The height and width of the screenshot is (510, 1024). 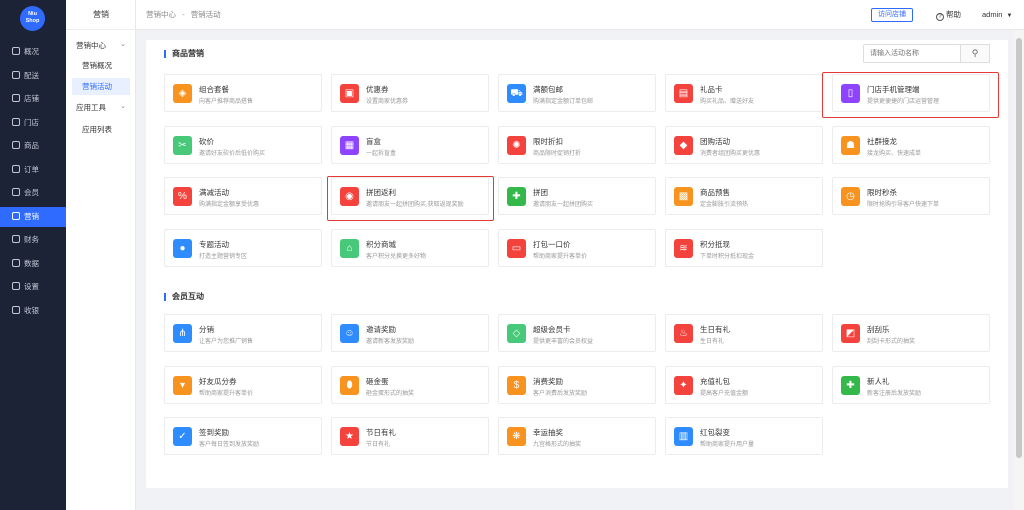 What do you see at coordinates (410, 247) in the screenshot?
I see `activity-tile: ⌂ 积分商城 客户积分兑换更多好物` at bounding box center [410, 247].